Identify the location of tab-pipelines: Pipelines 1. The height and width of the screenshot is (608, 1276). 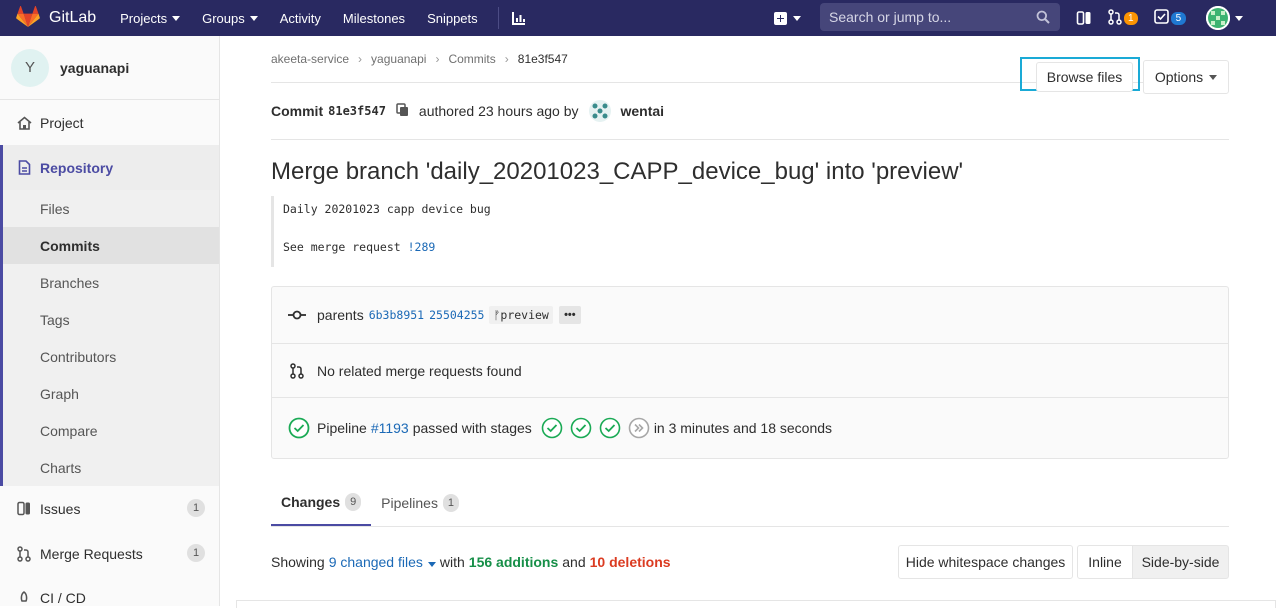
(420, 502).